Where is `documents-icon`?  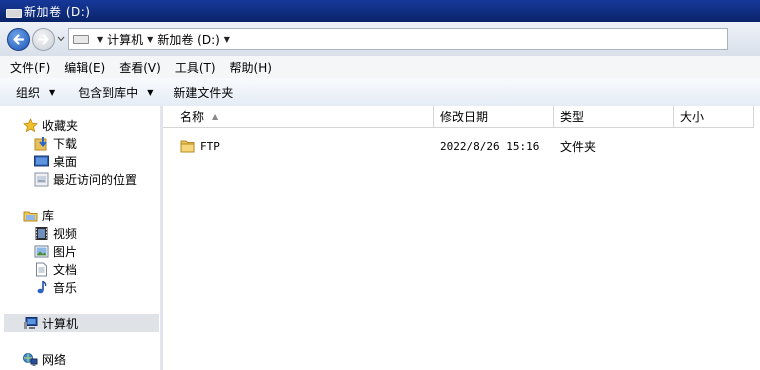
documents-icon is located at coordinates (41, 269).